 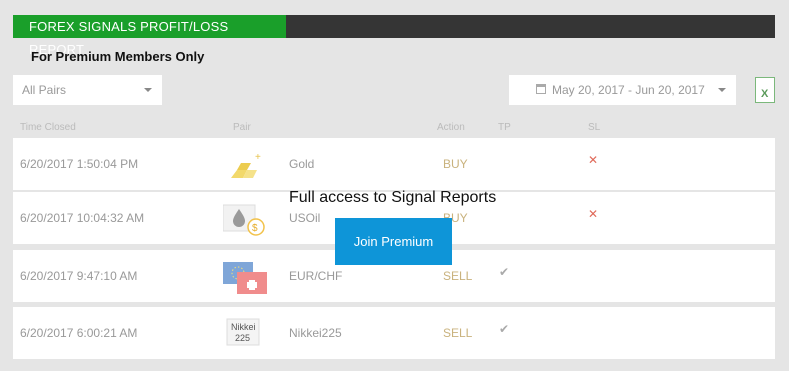 I want to click on calendar-icon, so click(x=541, y=89).